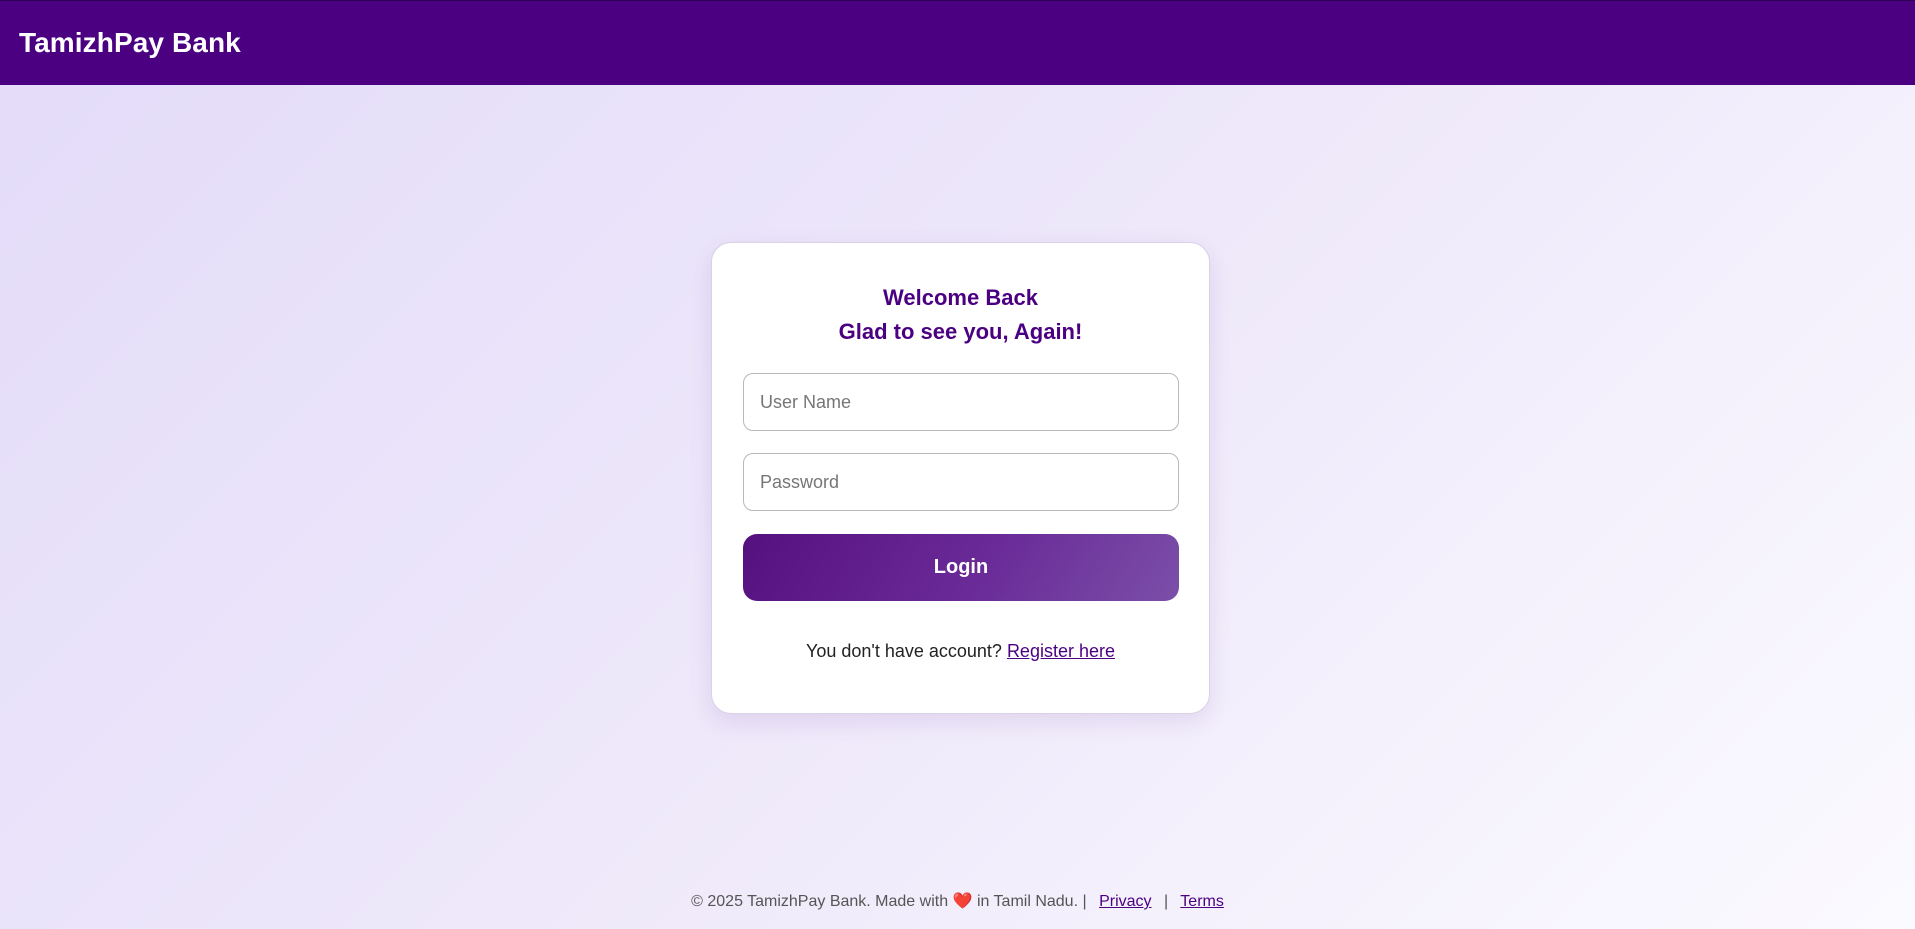  What do you see at coordinates (961, 482) in the screenshot?
I see `password-input` at bounding box center [961, 482].